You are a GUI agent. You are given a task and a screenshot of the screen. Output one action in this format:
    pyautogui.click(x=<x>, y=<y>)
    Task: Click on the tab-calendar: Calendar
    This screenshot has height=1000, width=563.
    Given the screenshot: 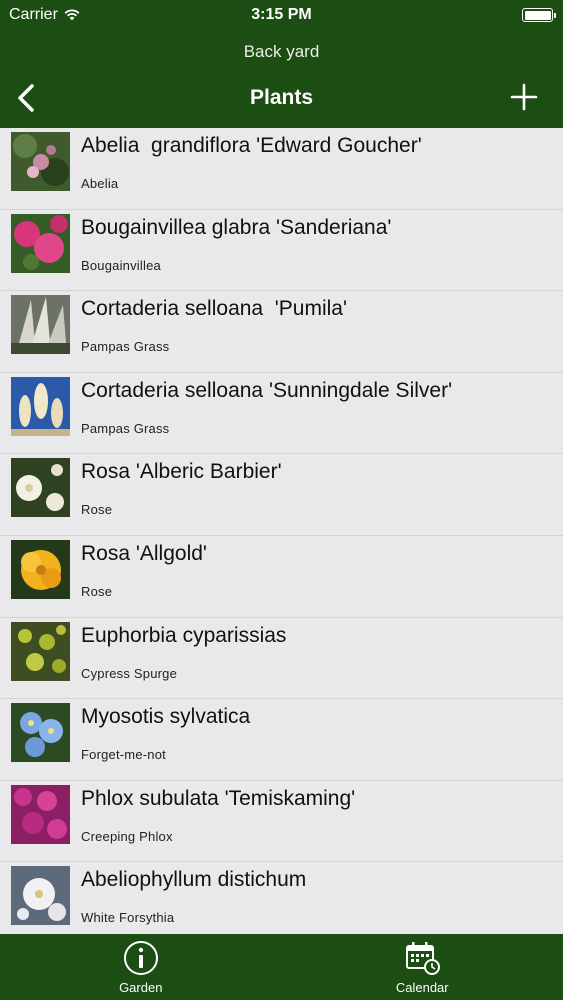 What is the action you would take?
    pyautogui.click(x=422, y=967)
    